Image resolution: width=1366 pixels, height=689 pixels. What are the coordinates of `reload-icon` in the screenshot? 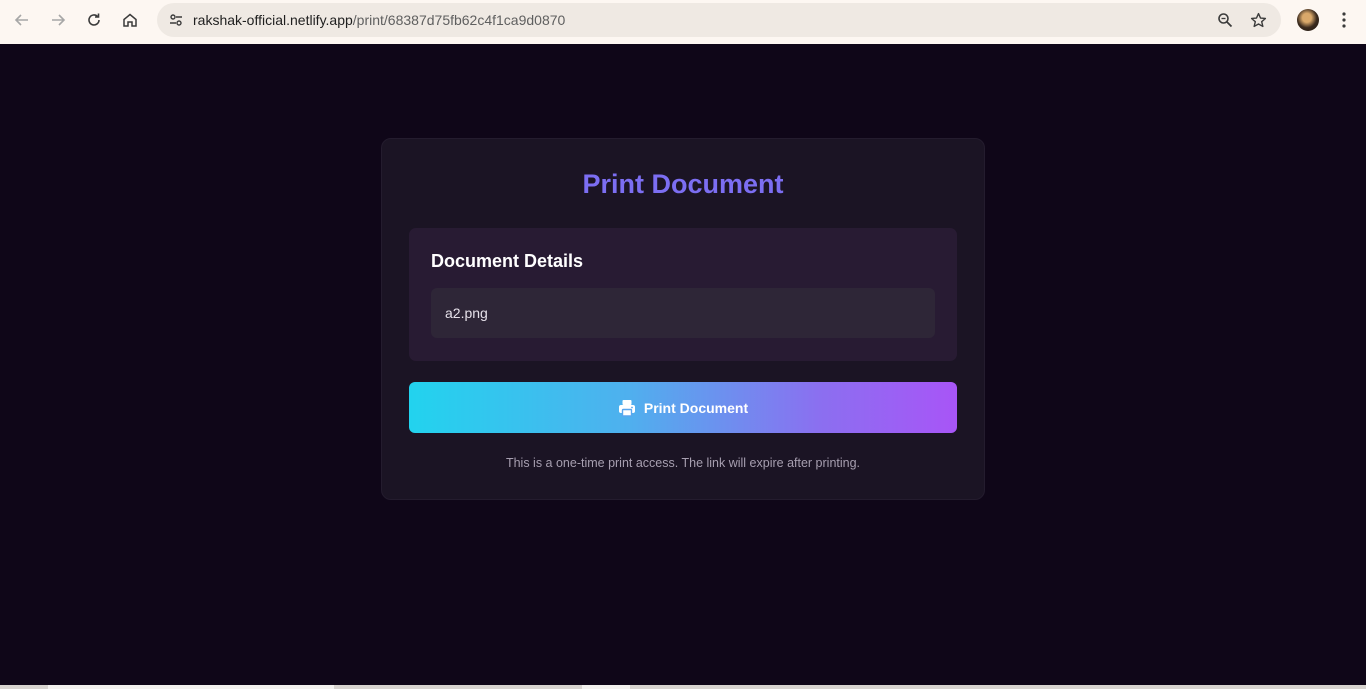 It's located at (94, 19).